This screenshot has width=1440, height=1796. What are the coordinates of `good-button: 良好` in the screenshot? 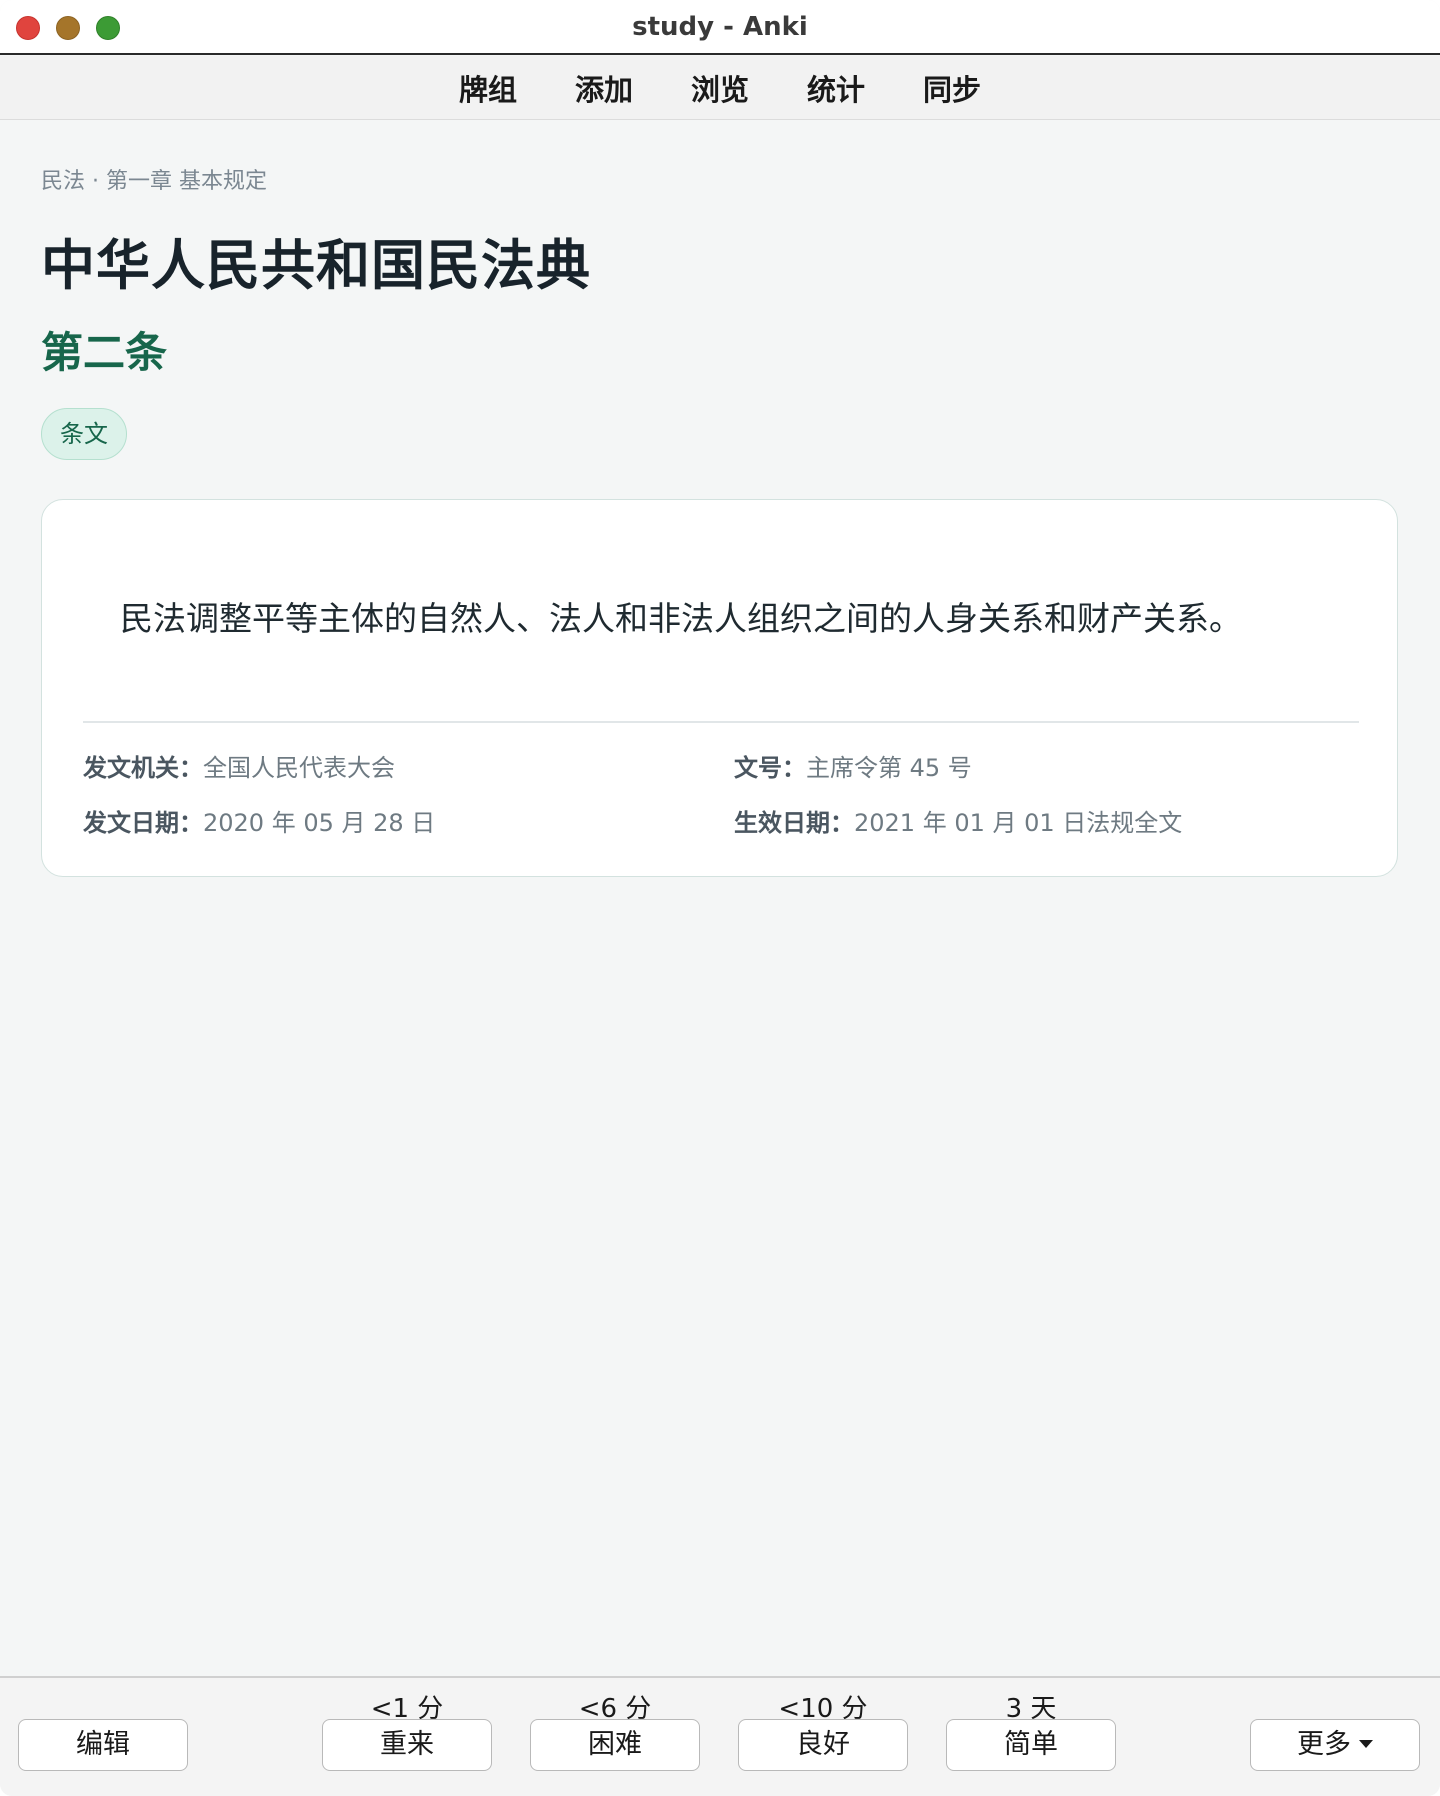 It's located at (823, 1745).